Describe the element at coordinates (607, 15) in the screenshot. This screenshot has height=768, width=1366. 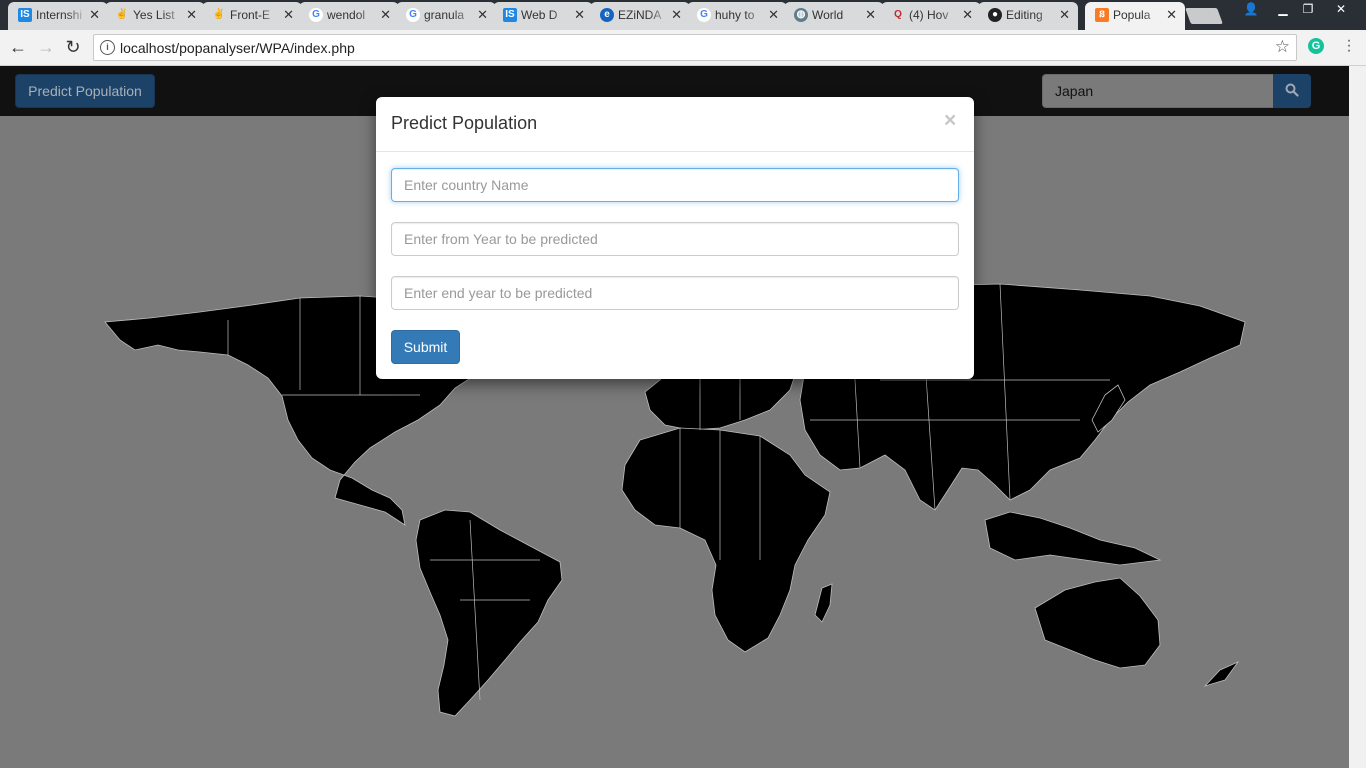
I see `ezinda-icon: e` at that location.